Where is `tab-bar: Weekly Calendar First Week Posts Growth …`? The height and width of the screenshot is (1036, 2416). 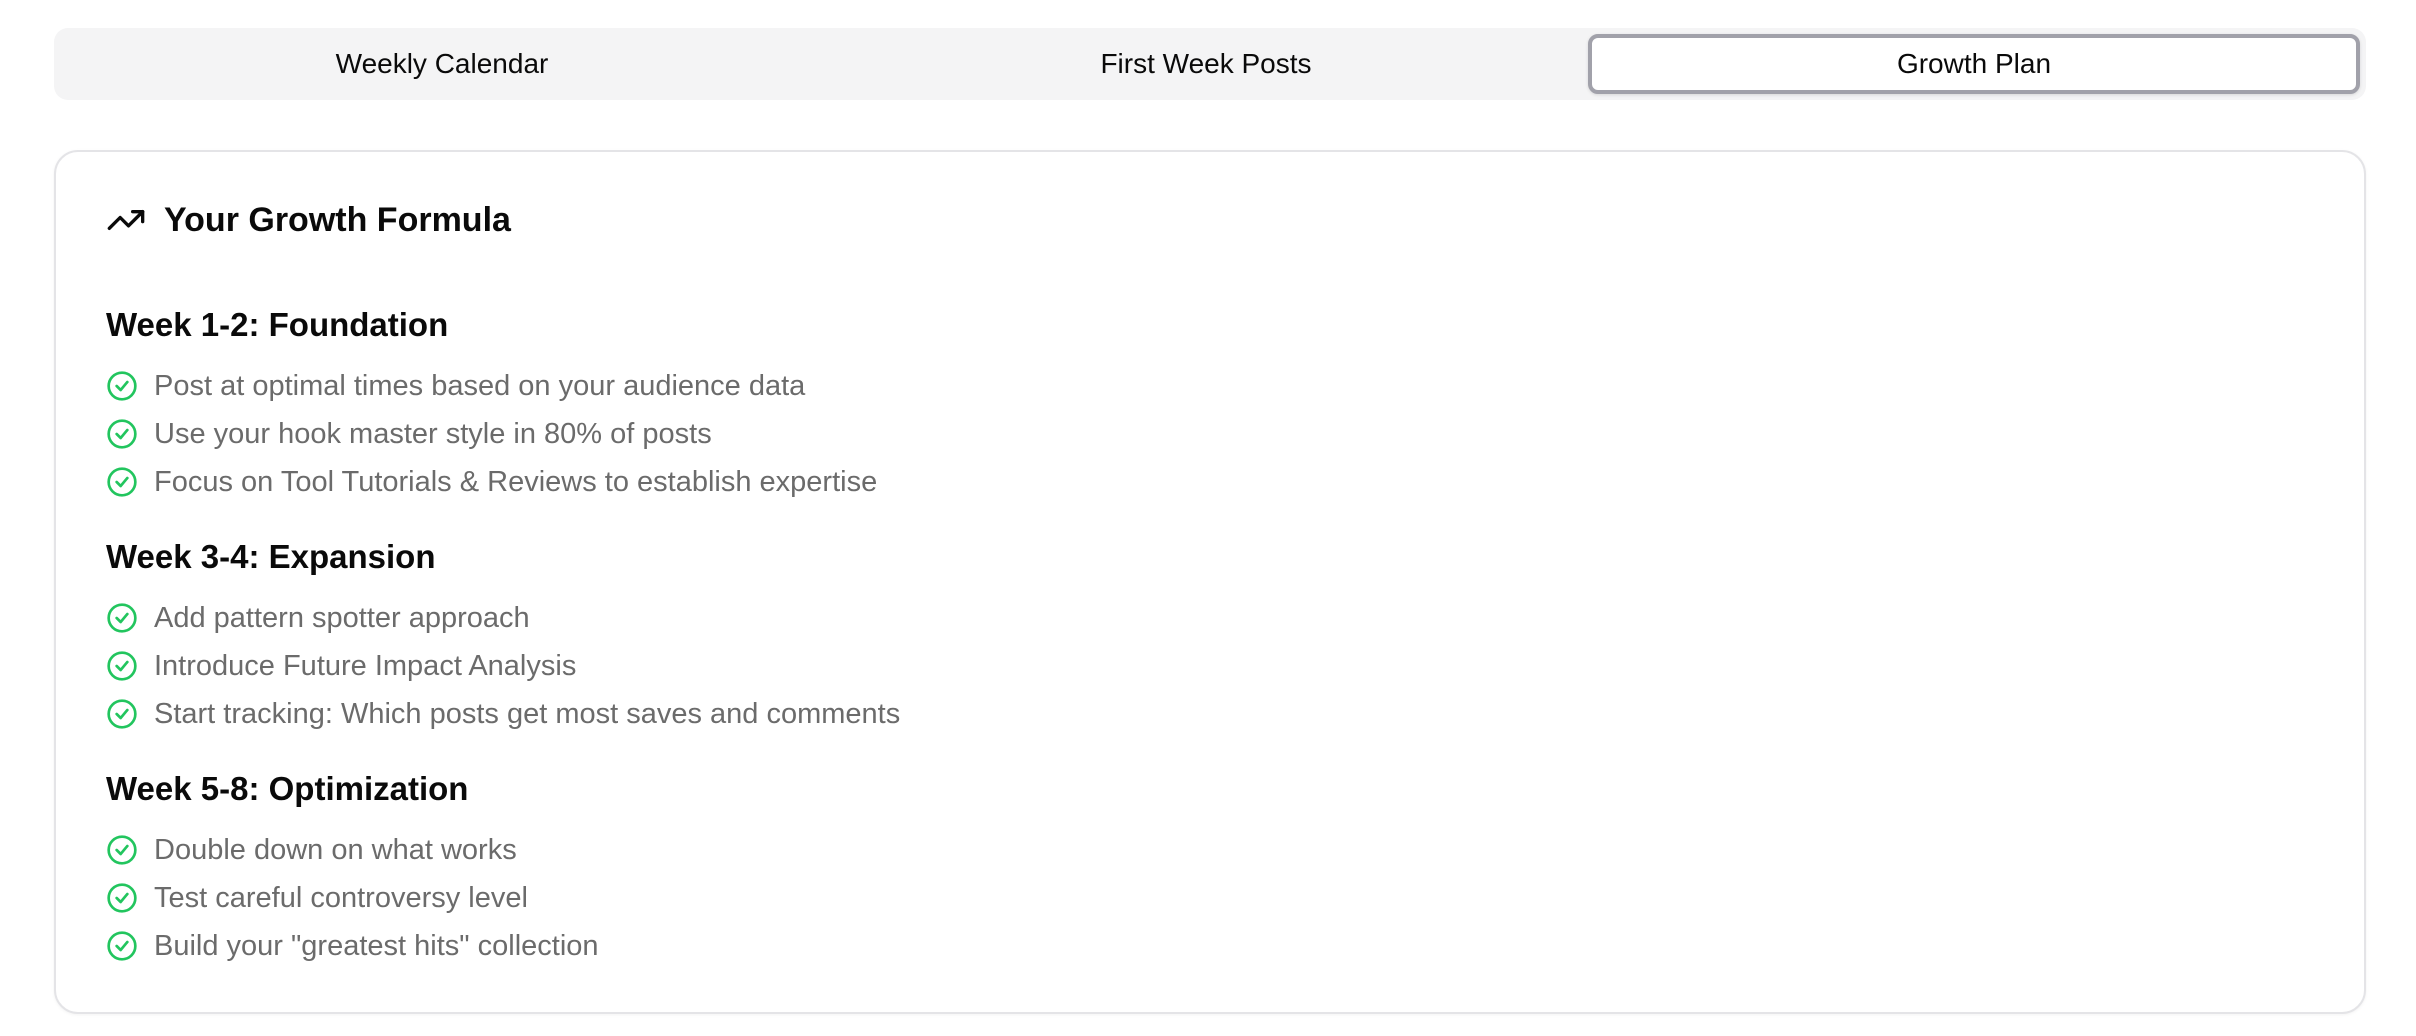 tab-bar: Weekly Calendar First Week Posts Growth … is located at coordinates (1210, 64).